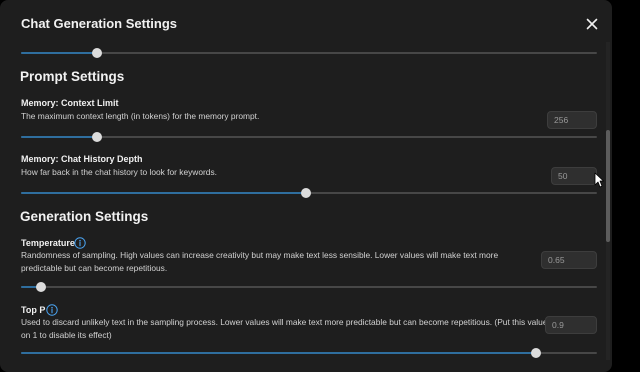 The image size is (640, 372). What do you see at coordinates (572, 120) in the screenshot?
I see `context-limit-input` at bounding box center [572, 120].